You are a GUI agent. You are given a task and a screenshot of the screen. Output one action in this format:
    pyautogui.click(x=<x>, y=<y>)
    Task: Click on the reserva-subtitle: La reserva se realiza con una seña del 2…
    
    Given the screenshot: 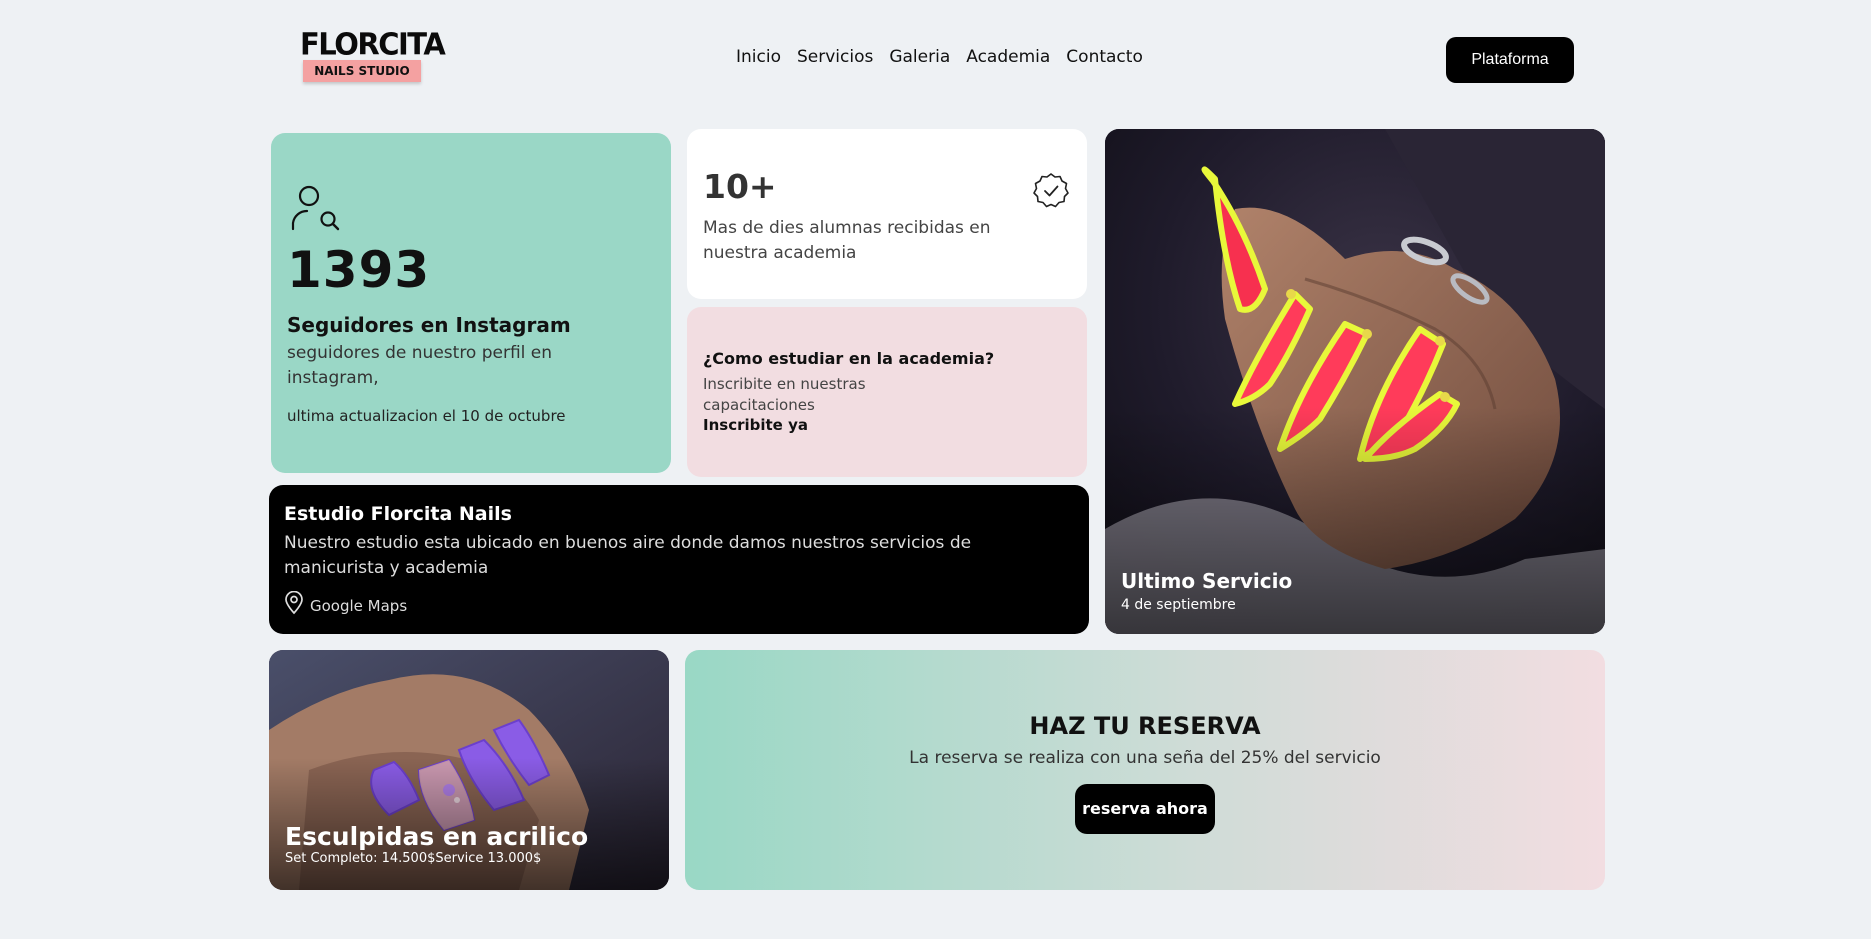 What is the action you would take?
    pyautogui.click(x=1145, y=758)
    